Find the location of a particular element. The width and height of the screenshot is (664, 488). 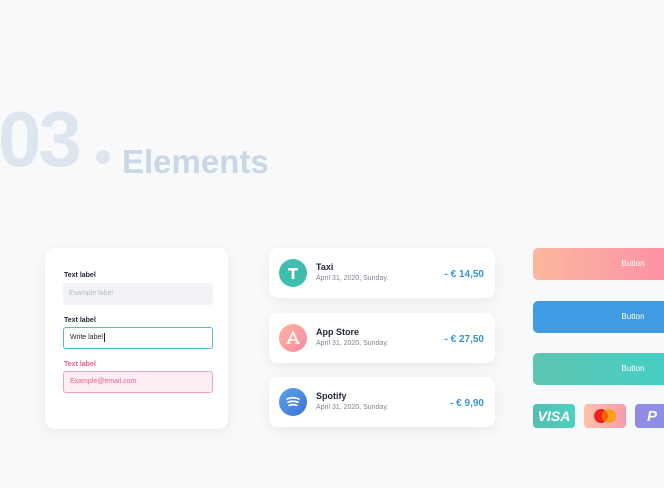

visa-icon: VISA is located at coordinates (554, 416).